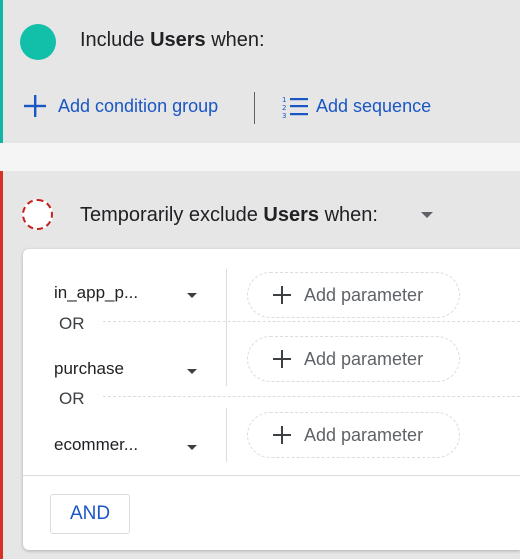 The image size is (520, 559). I want to click on condition-row: purchase Add parameter, so click(271, 361).